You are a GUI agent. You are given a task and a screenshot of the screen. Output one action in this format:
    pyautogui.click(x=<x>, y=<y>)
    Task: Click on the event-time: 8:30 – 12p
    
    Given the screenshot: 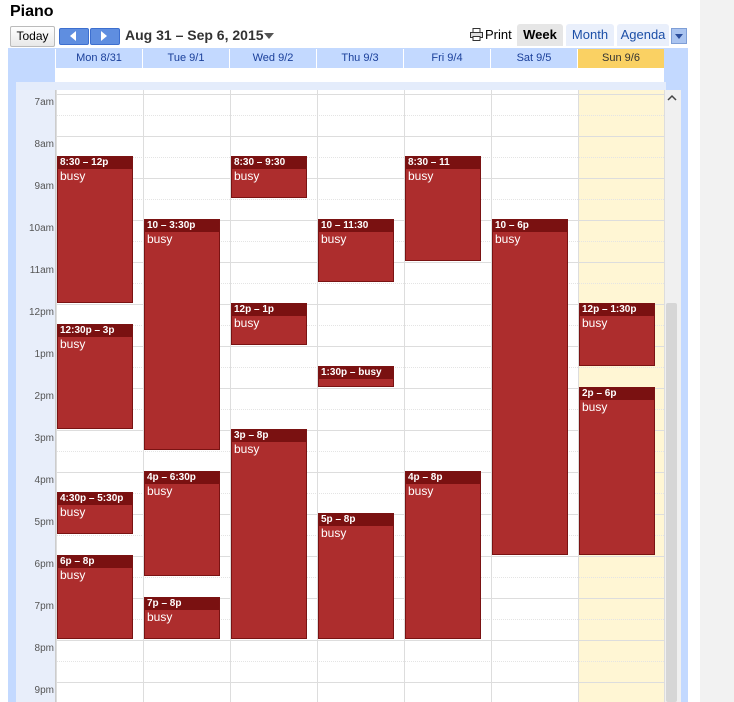 What is the action you would take?
    pyautogui.click(x=95, y=163)
    